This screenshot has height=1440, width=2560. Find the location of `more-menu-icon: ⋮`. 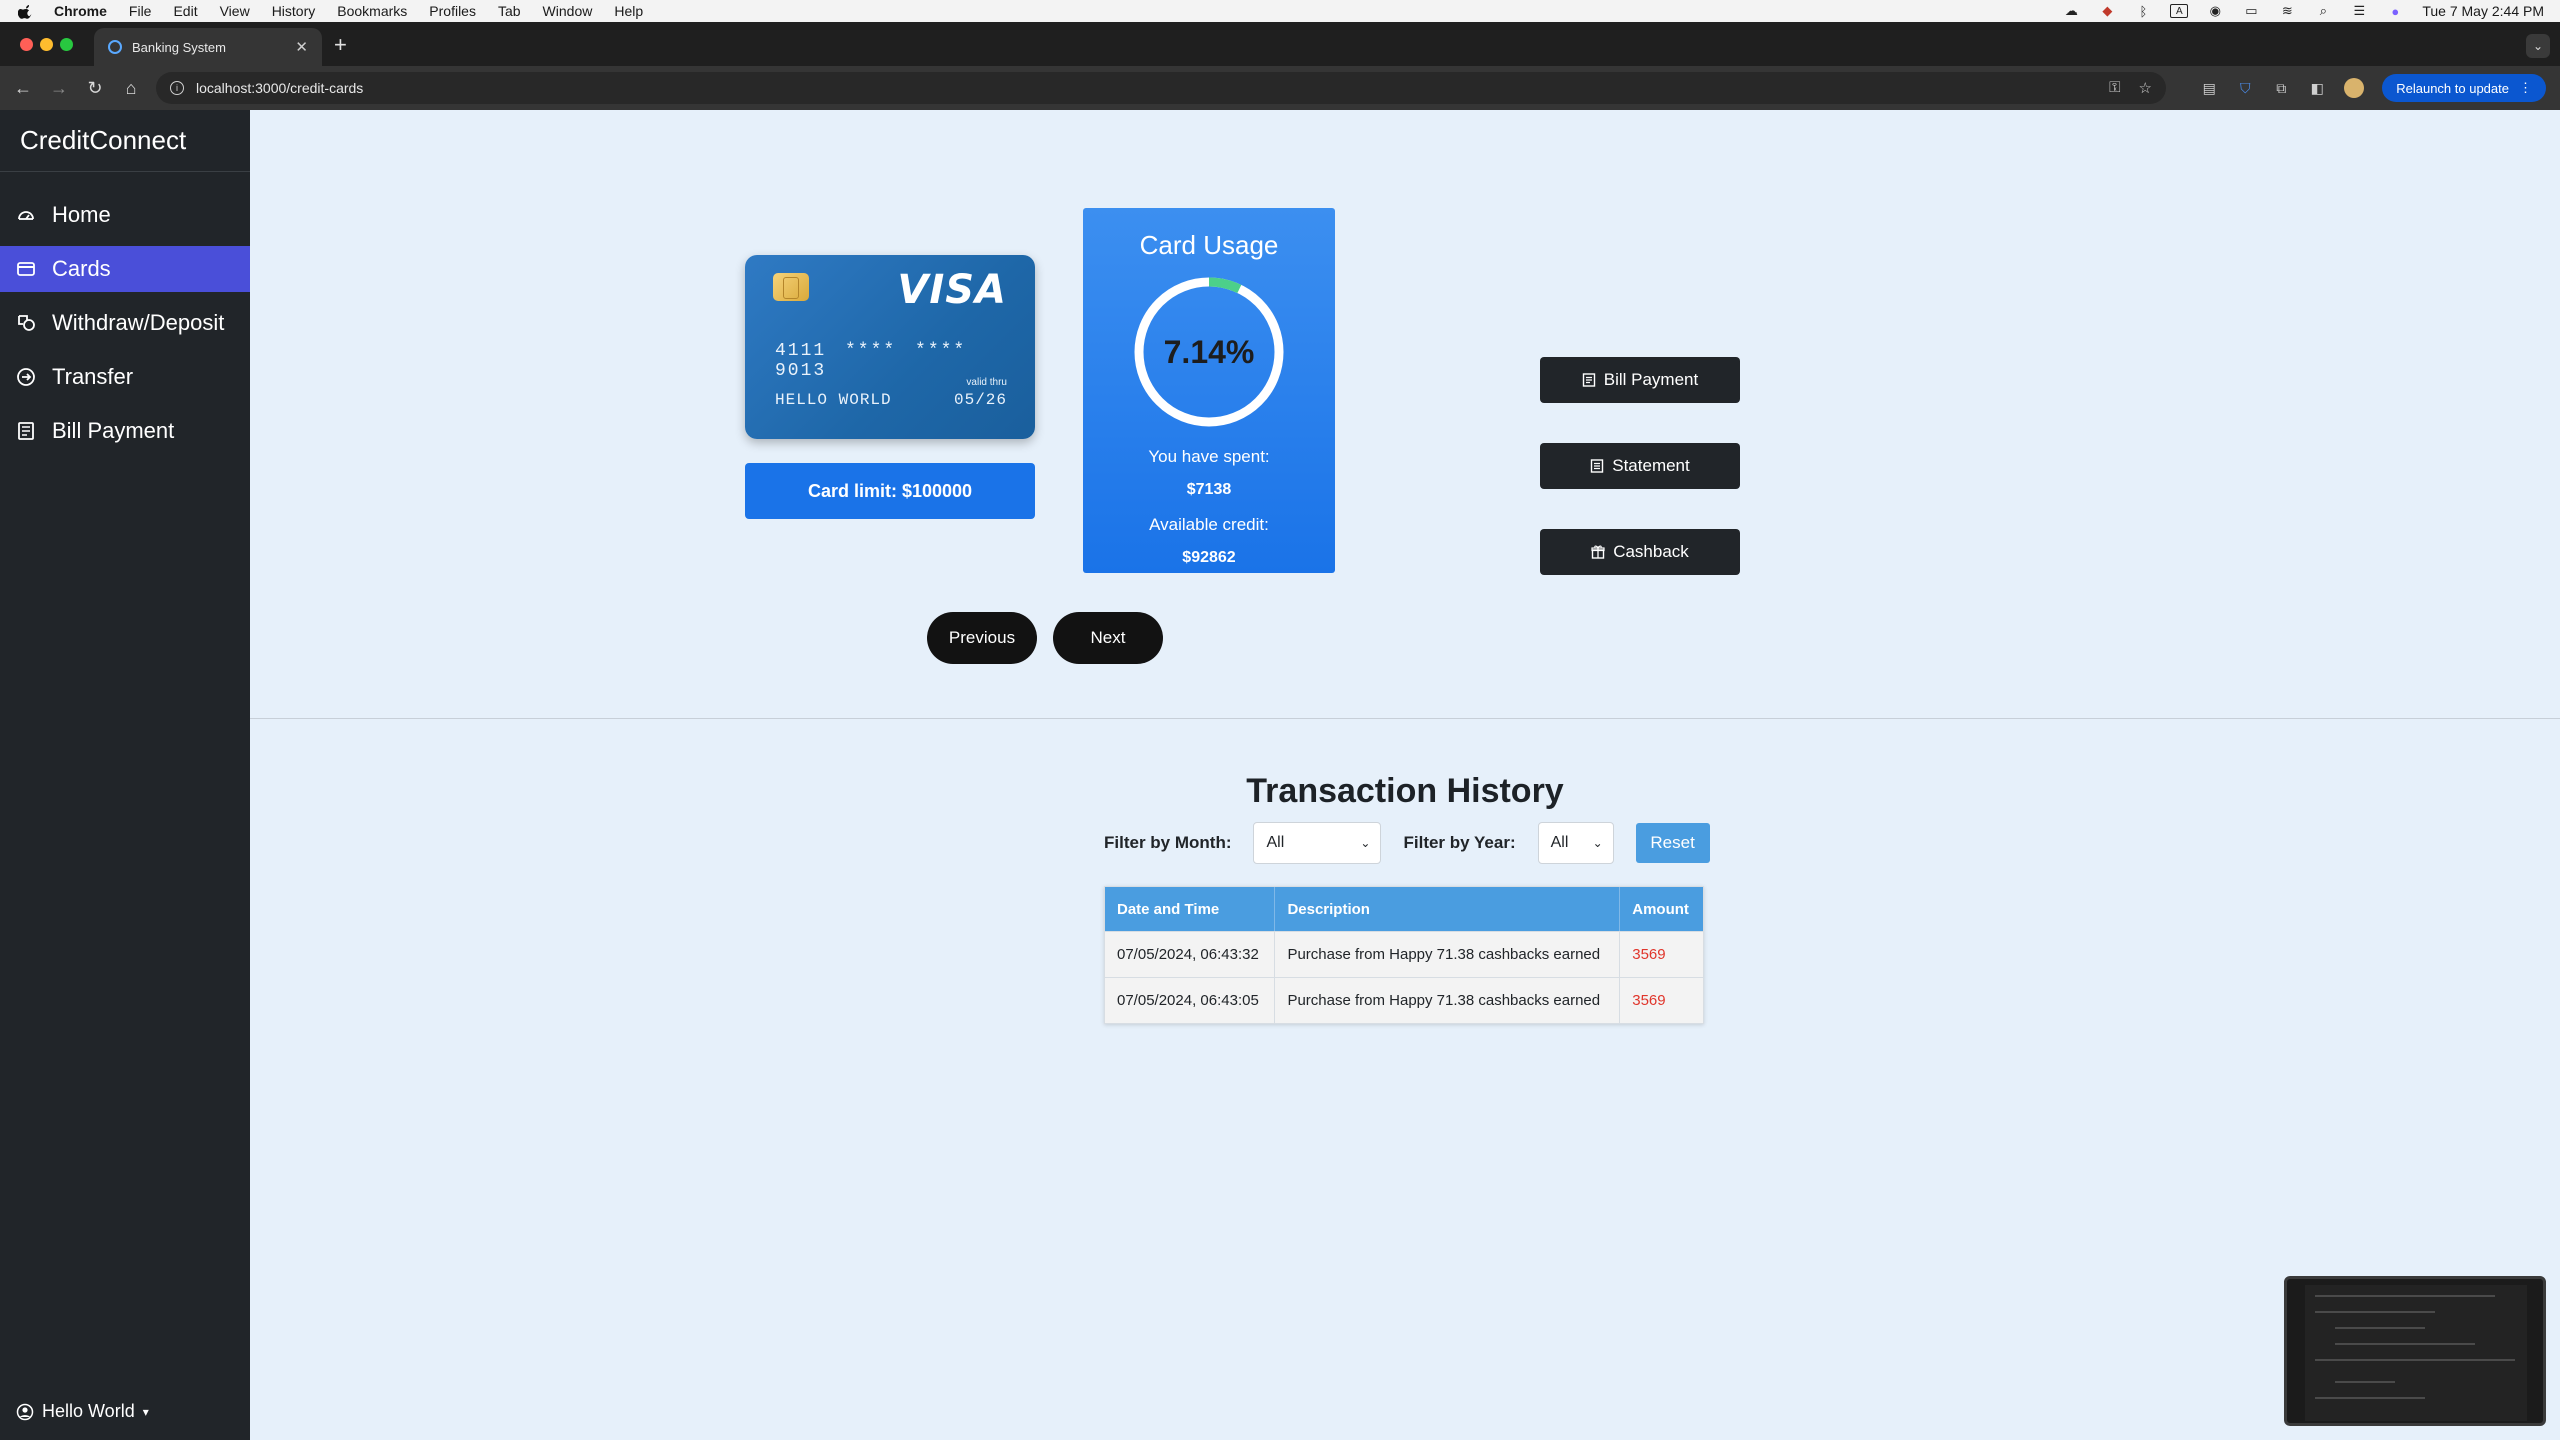

more-menu-icon: ⋮ is located at coordinates (2525, 87).